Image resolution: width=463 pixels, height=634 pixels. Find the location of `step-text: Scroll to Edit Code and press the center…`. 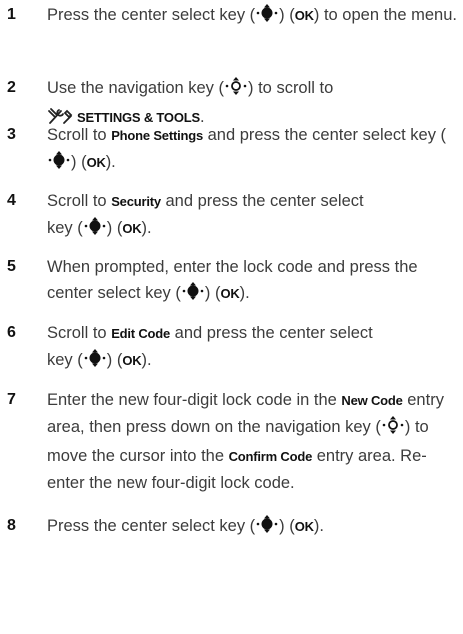

step-text: Scroll to Edit Code and press the center… is located at coordinates (252, 348).